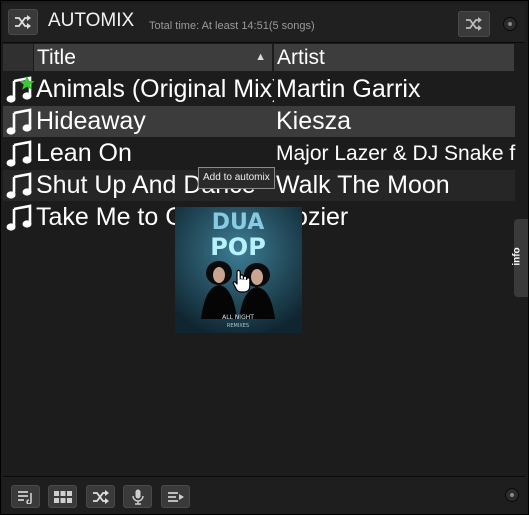 Image resolution: width=529 pixels, height=515 pixels. I want to click on header-options-dot, so click(510, 24).